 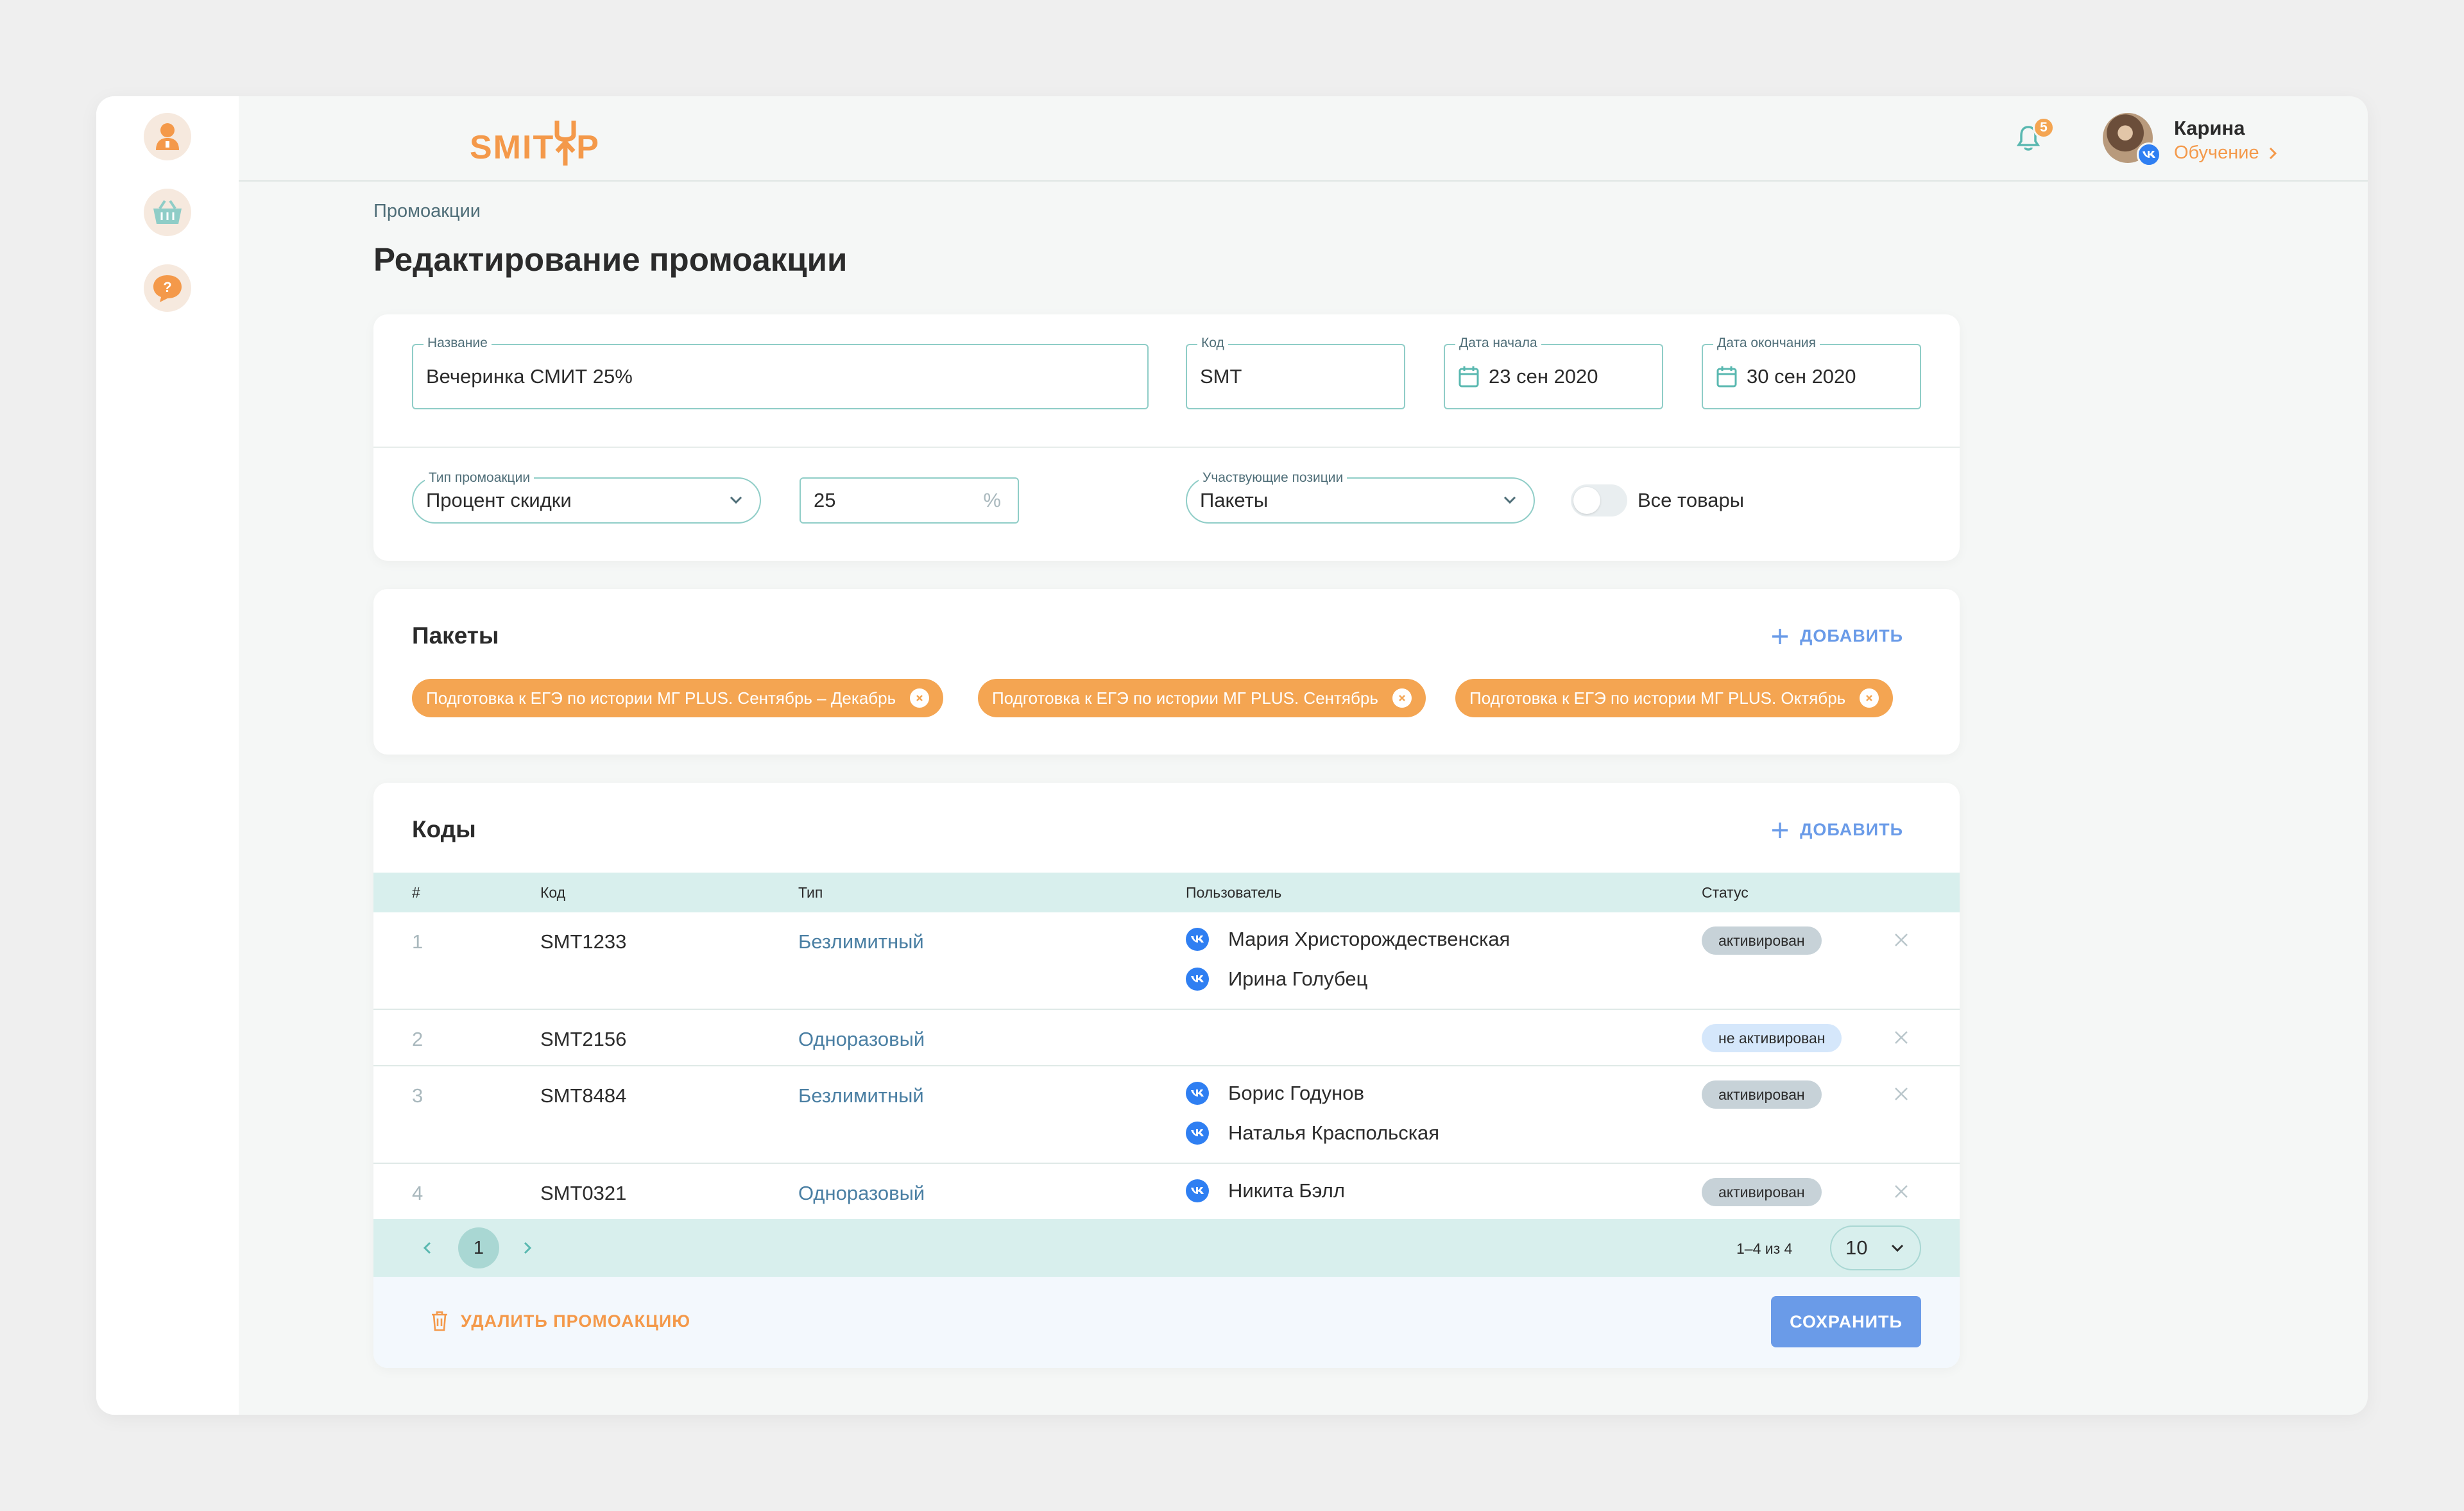 I want to click on notification-badge: 5, so click(x=2044, y=128).